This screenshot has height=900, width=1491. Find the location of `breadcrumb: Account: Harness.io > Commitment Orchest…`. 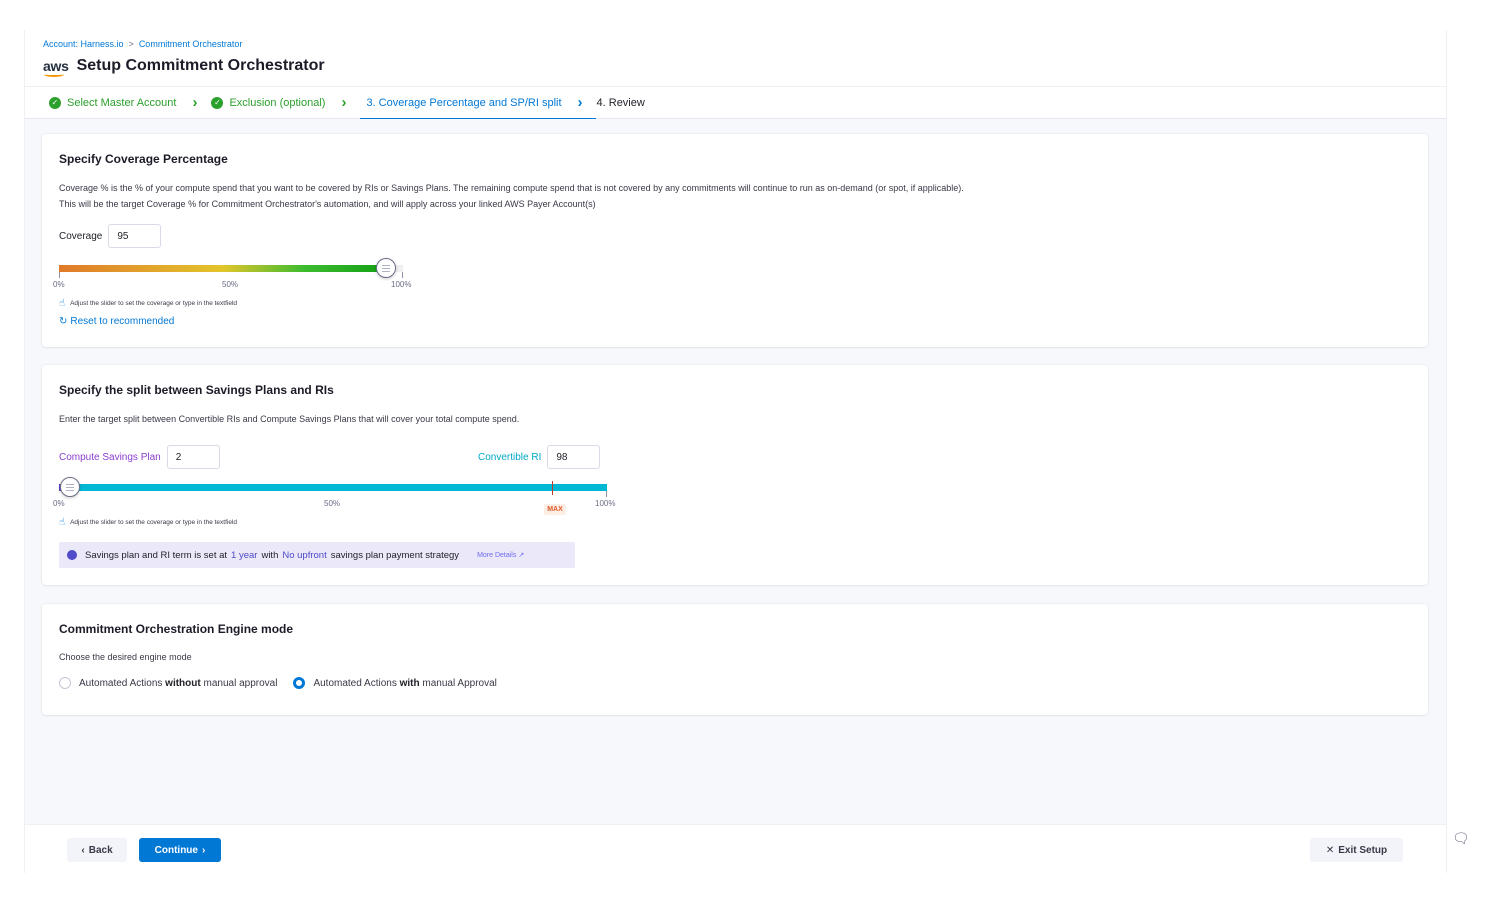

breadcrumb: Account: Harness.io > Commitment Orchest… is located at coordinates (142, 44).